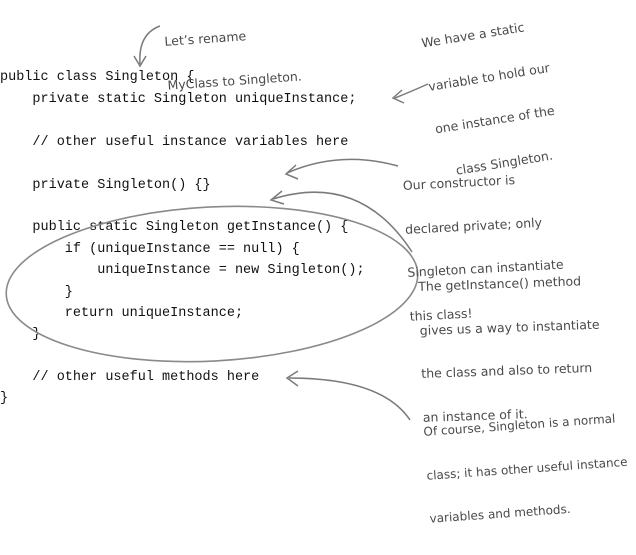  Describe the element at coordinates (105, 185) in the screenshot. I see `code-line-6: private Singleton() {}` at that location.